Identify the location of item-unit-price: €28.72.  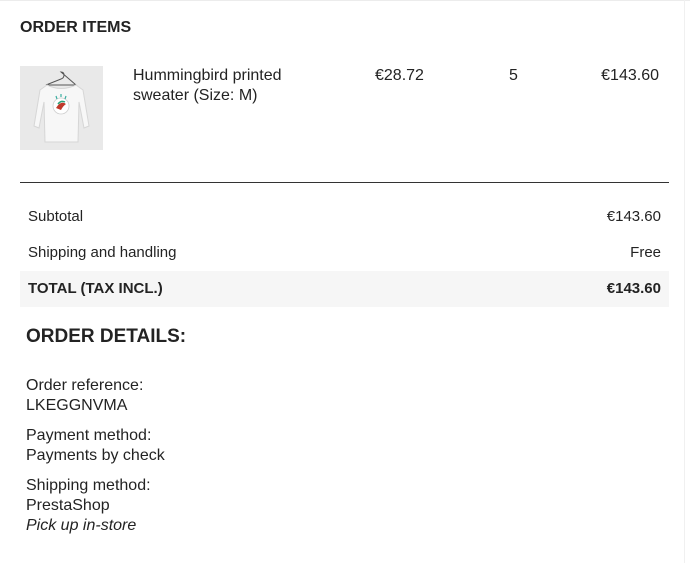
(399, 75).